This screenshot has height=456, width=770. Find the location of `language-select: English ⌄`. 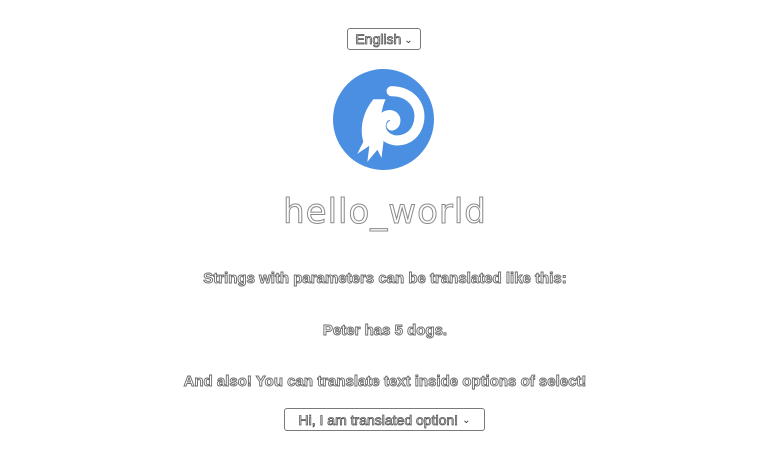

language-select: English ⌄ is located at coordinates (384, 39).